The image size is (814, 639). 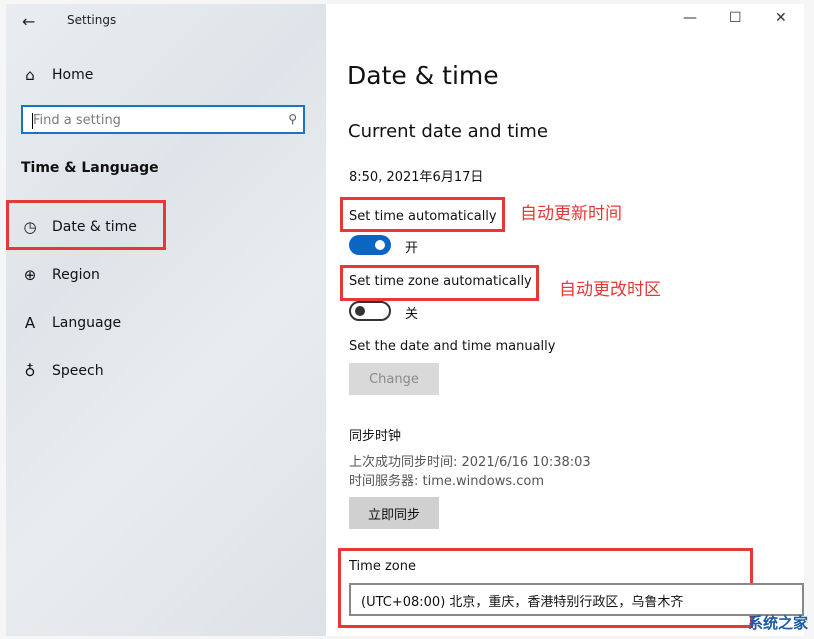 I want to click on sidebar-item-date-time: ◷ Date & time, so click(x=78, y=227).